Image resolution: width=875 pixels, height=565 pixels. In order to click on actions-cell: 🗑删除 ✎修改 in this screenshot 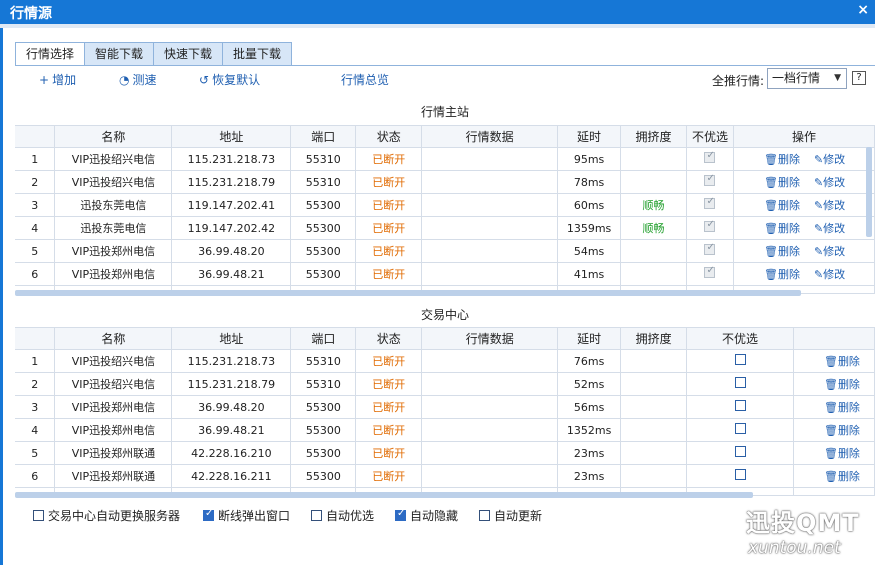, I will do `click(804, 205)`.